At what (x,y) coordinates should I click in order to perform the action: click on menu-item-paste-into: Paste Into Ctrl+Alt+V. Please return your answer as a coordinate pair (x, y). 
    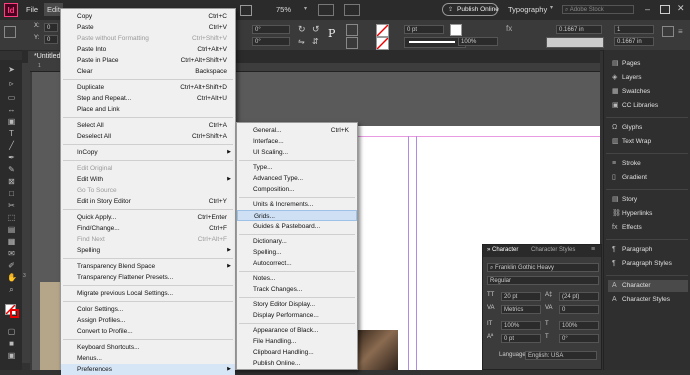
    Looking at the image, I should click on (148, 49).